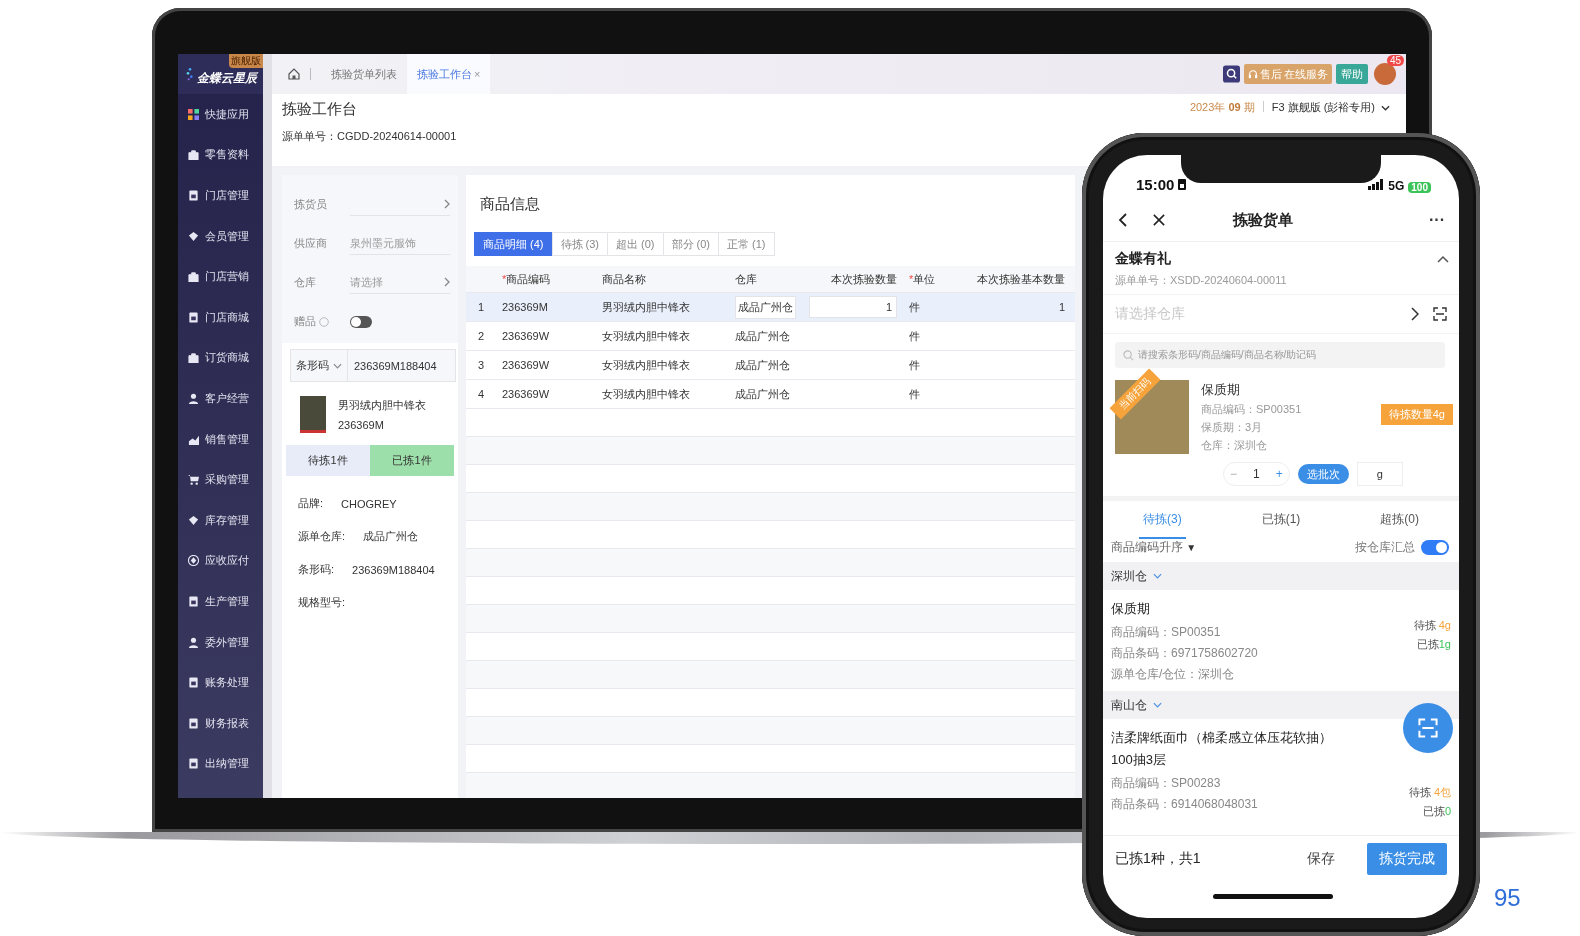  What do you see at coordinates (412, 460) in the screenshot?
I see `count-tab: 已拣1件` at bounding box center [412, 460].